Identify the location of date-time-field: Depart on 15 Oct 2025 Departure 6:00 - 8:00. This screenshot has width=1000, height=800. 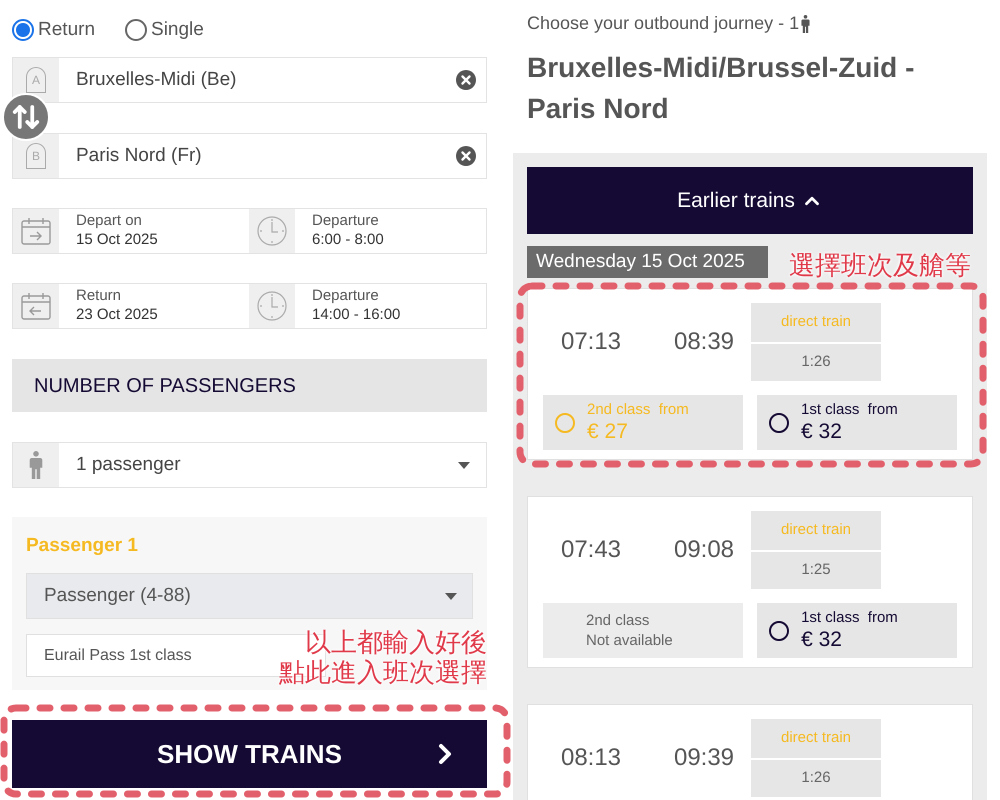
(249, 231).